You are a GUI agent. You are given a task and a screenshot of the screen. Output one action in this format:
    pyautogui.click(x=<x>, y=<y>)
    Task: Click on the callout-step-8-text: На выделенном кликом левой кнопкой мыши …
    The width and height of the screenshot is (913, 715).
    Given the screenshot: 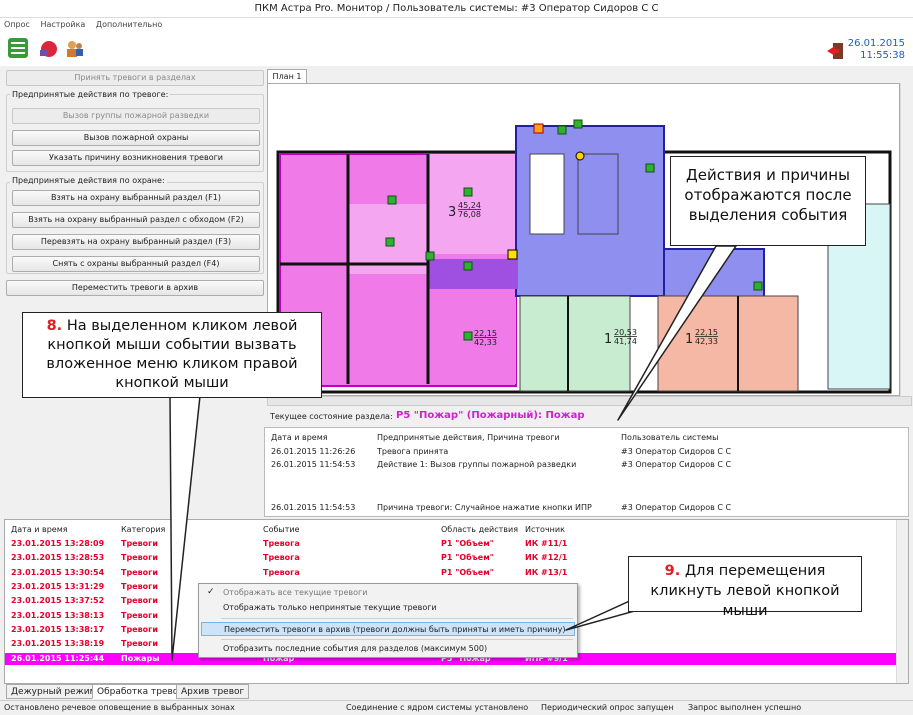 What is the action you would take?
    pyautogui.click(x=172, y=354)
    